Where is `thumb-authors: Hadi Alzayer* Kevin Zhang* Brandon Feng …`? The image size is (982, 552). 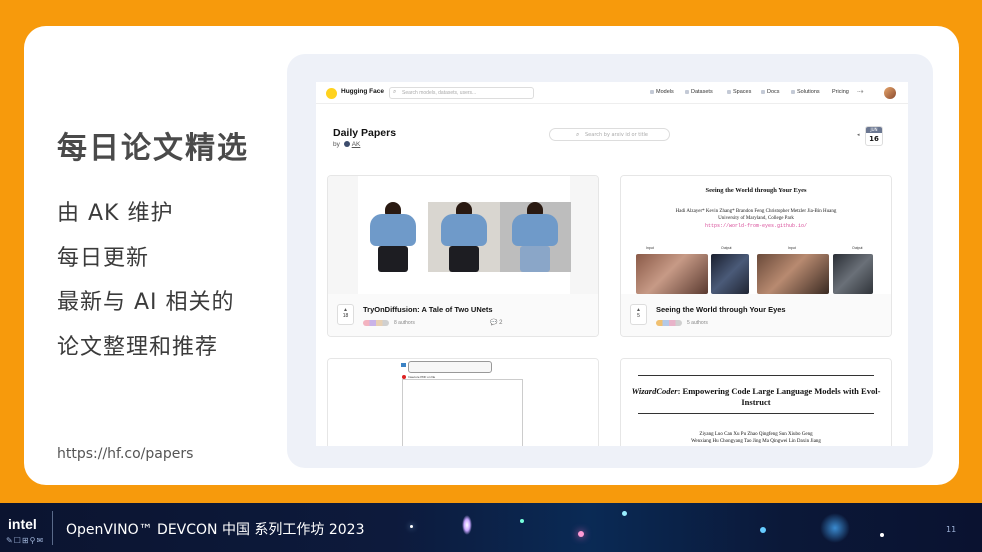 thumb-authors: Hadi Alzayer* Kevin Zhang* Brandon Feng … is located at coordinates (756, 215).